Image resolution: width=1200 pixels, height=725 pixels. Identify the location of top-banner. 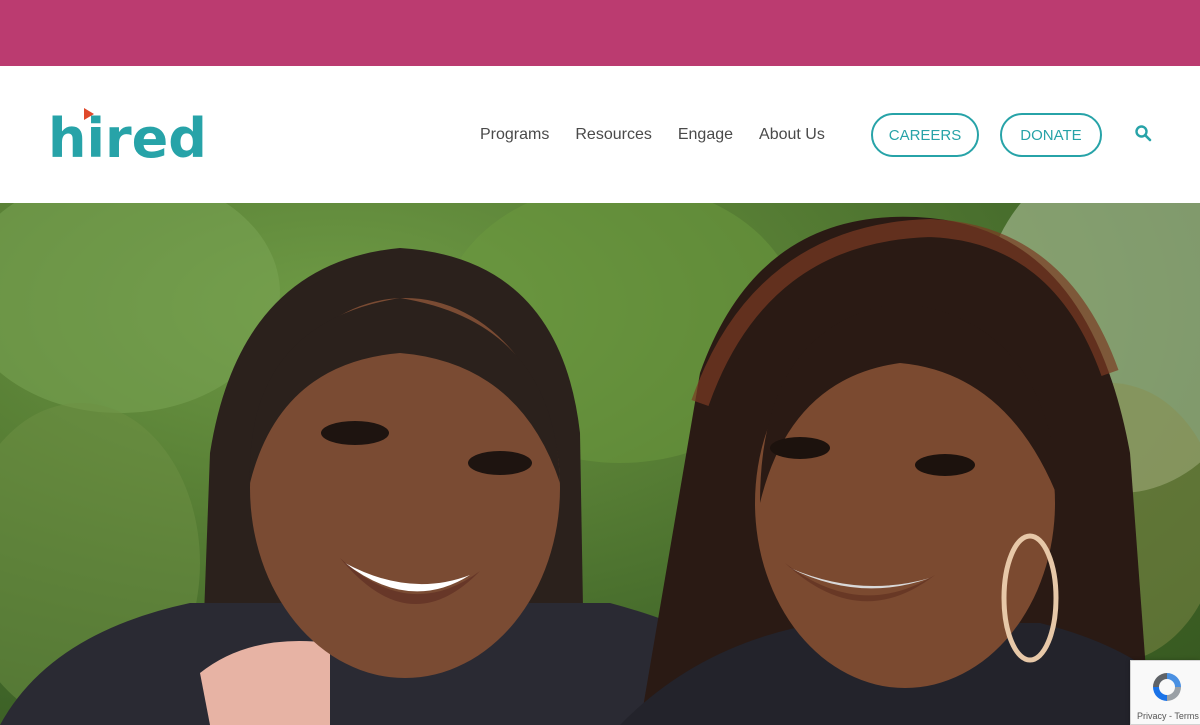
(600, 33).